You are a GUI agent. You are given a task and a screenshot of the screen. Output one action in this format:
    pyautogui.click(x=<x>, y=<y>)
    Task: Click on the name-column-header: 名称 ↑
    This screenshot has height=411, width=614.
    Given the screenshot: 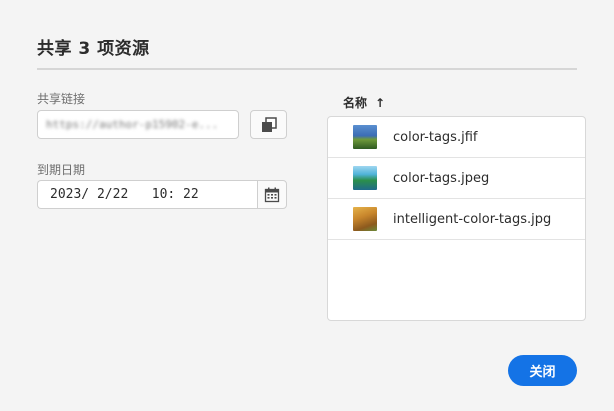 What is the action you would take?
    pyautogui.click(x=364, y=102)
    